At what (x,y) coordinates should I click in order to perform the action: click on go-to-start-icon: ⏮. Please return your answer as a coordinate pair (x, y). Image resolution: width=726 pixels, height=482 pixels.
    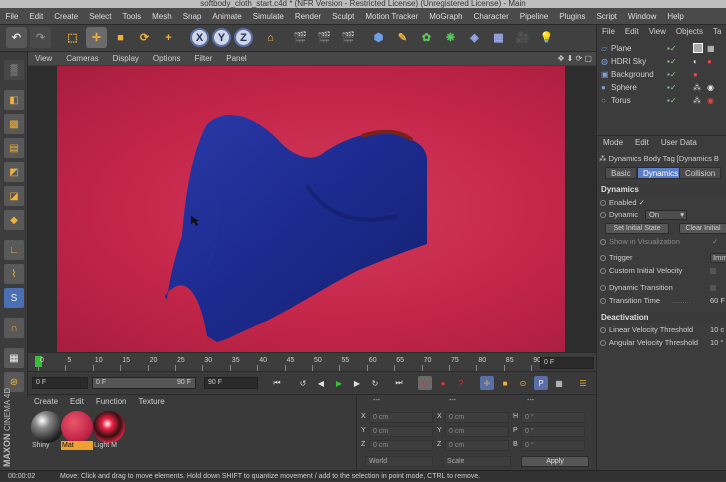
    Looking at the image, I should click on (277, 383).